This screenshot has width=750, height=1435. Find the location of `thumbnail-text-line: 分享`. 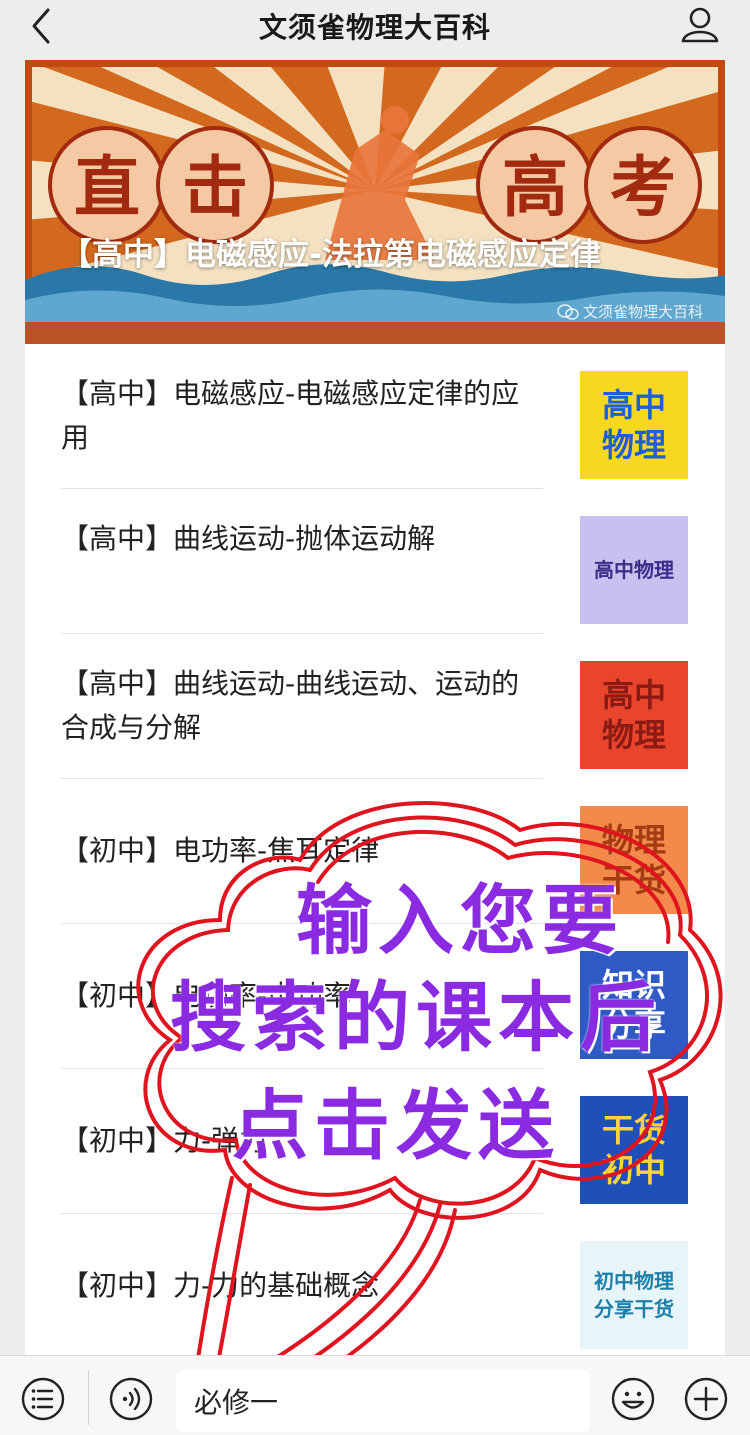

thumbnail-text-line: 分享 is located at coordinates (633, 1025).